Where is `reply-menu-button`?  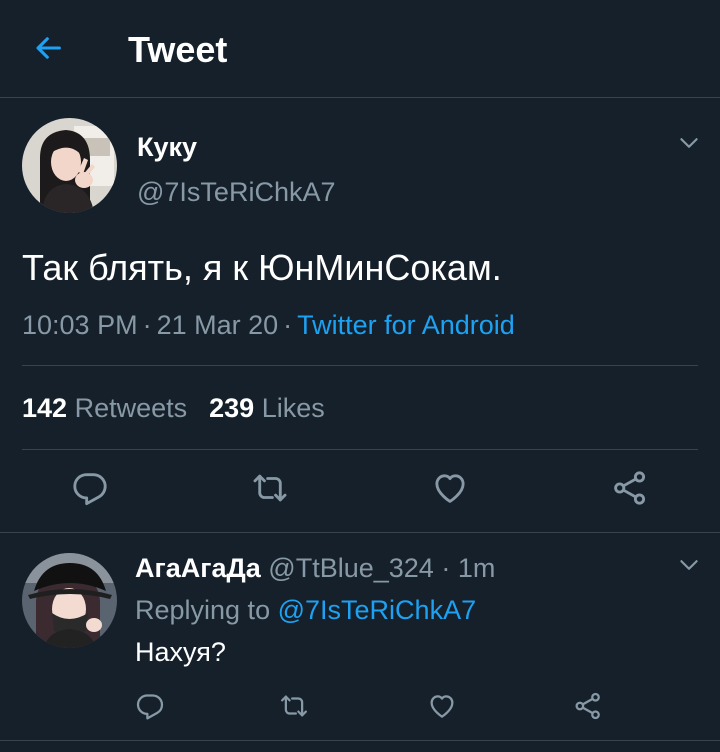
reply-menu-button is located at coordinates (689, 567).